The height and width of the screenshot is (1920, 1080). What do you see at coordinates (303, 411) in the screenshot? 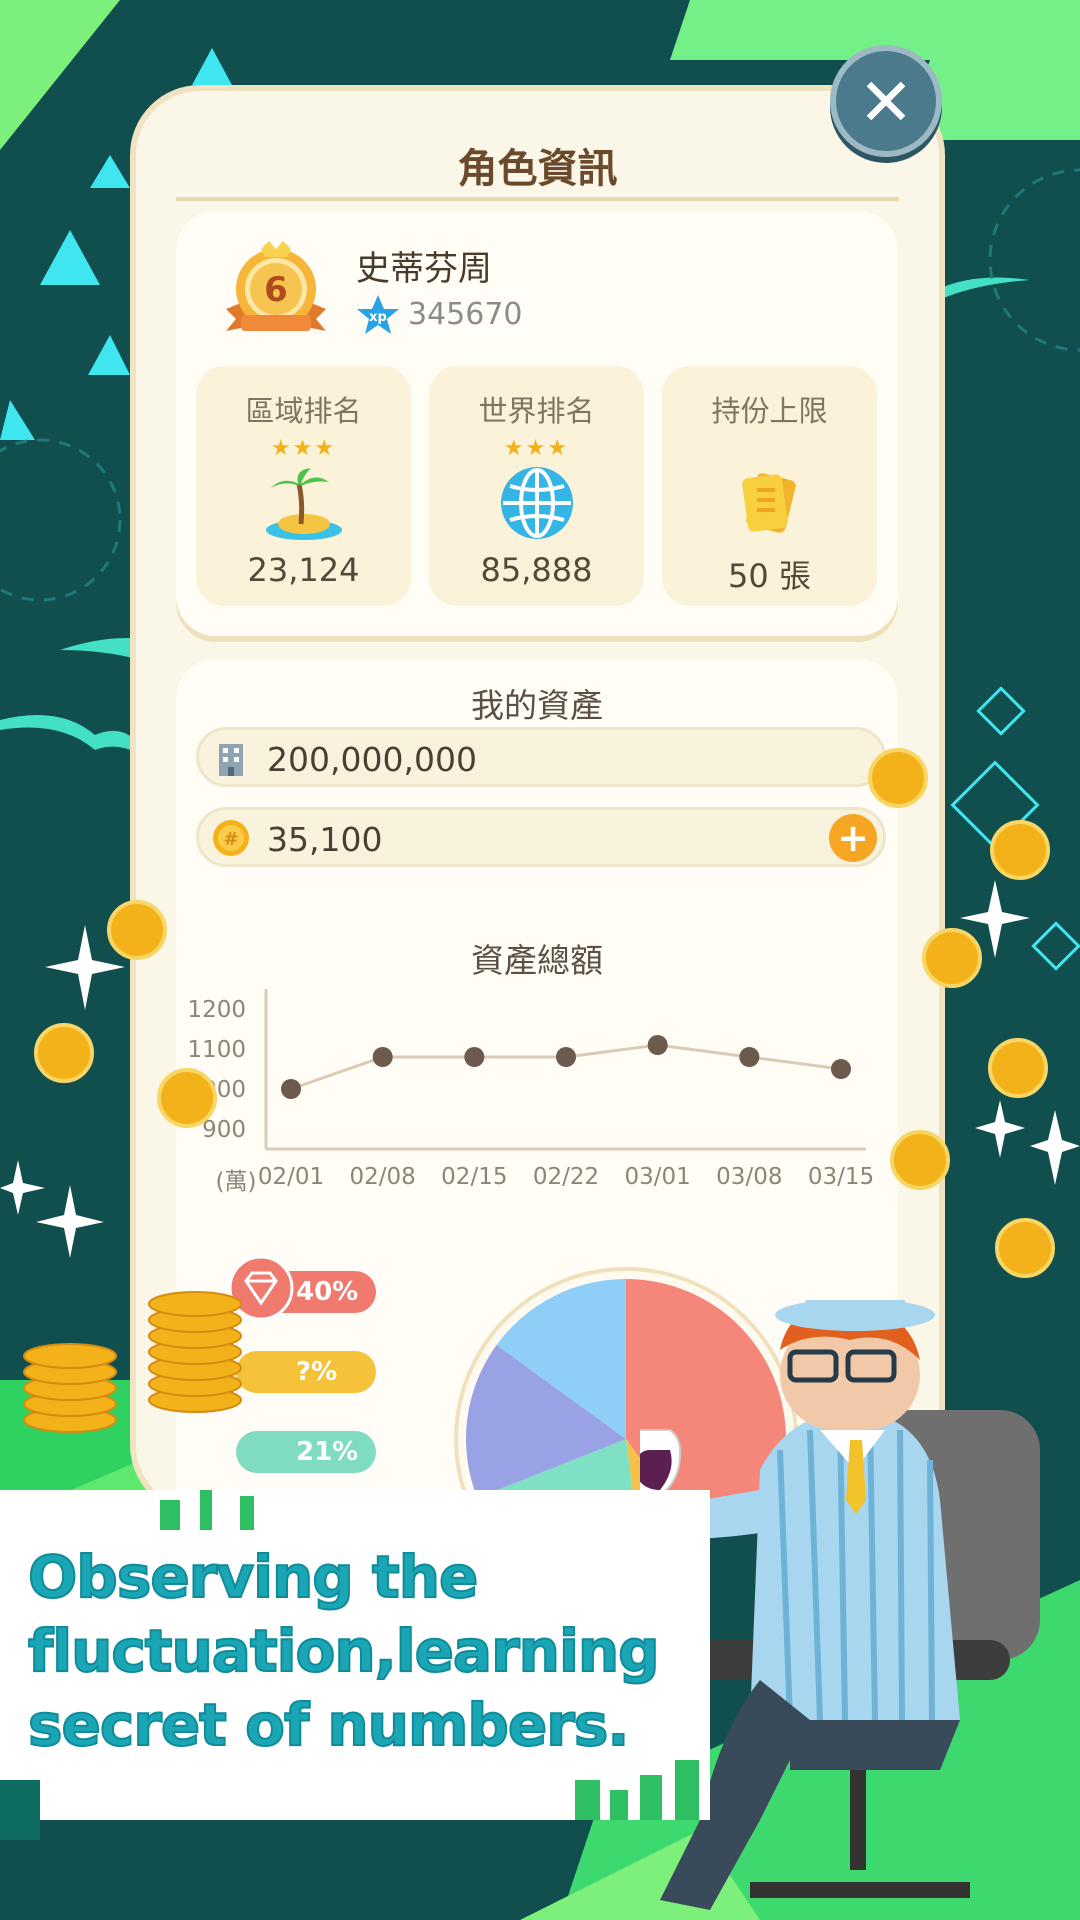
I see `stat-label: 區域排名` at bounding box center [303, 411].